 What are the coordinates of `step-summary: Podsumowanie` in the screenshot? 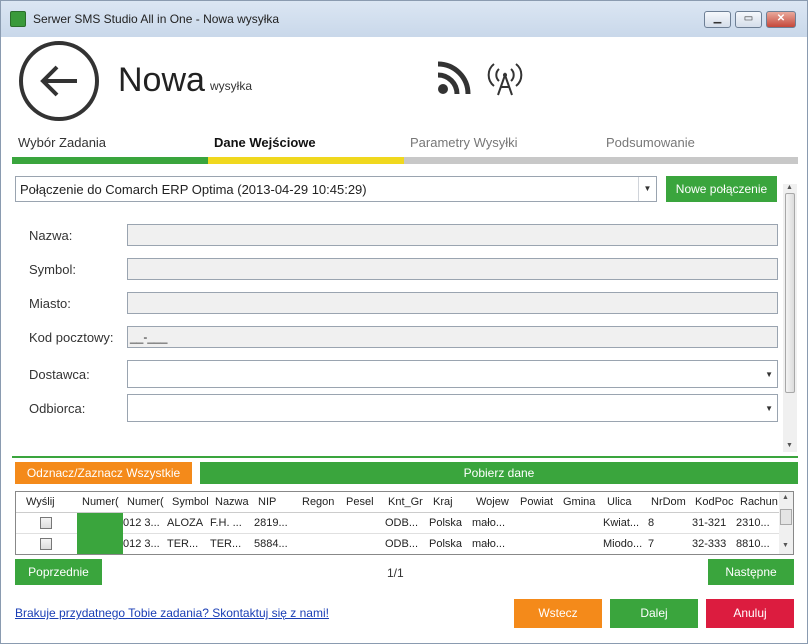 It's located at (650, 142).